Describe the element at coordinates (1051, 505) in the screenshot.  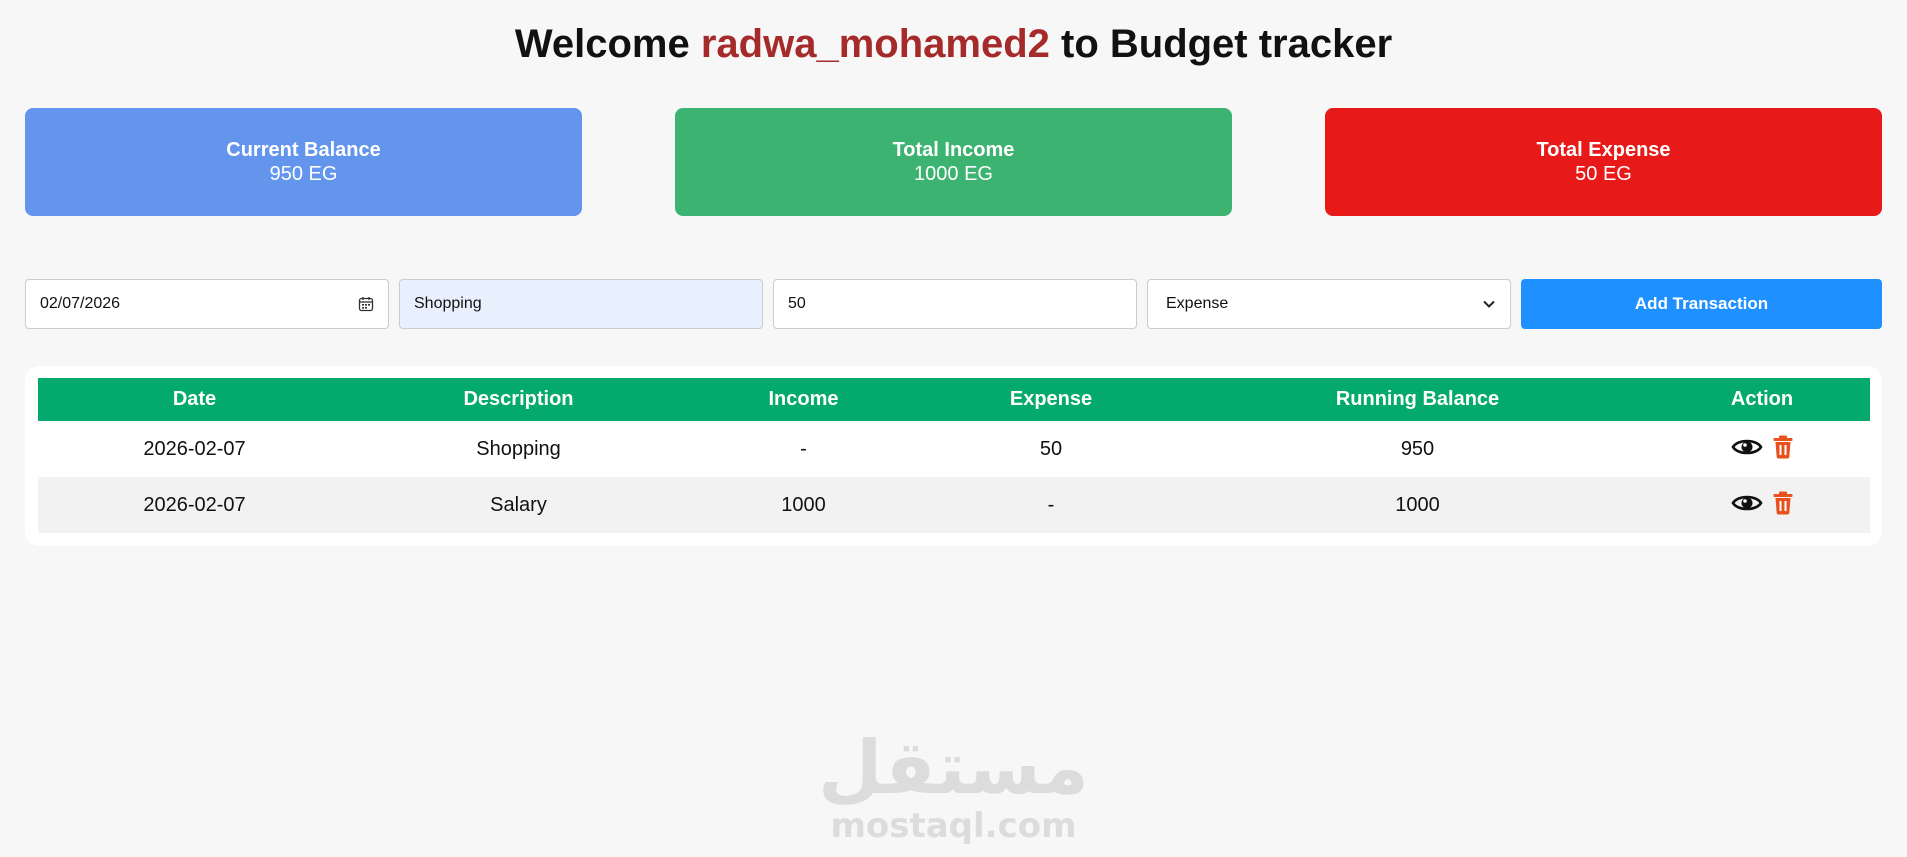
I see `cell-expense: -` at that location.